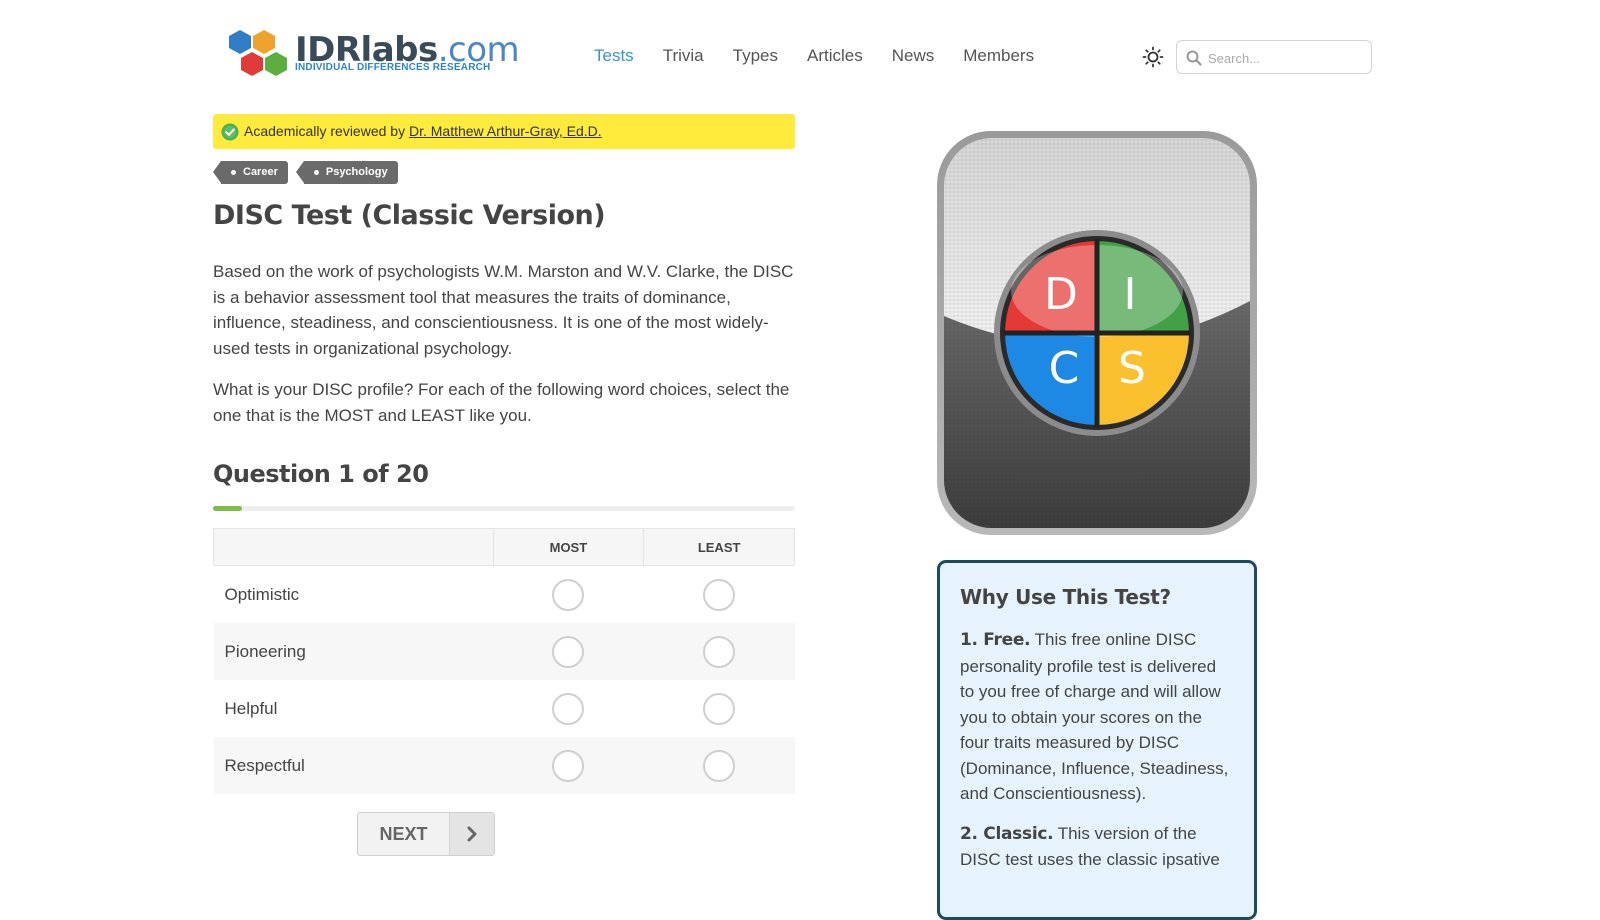  Describe the element at coordinates (404, 834) in the screenshot. I see `next-label: NEXT` at that location.